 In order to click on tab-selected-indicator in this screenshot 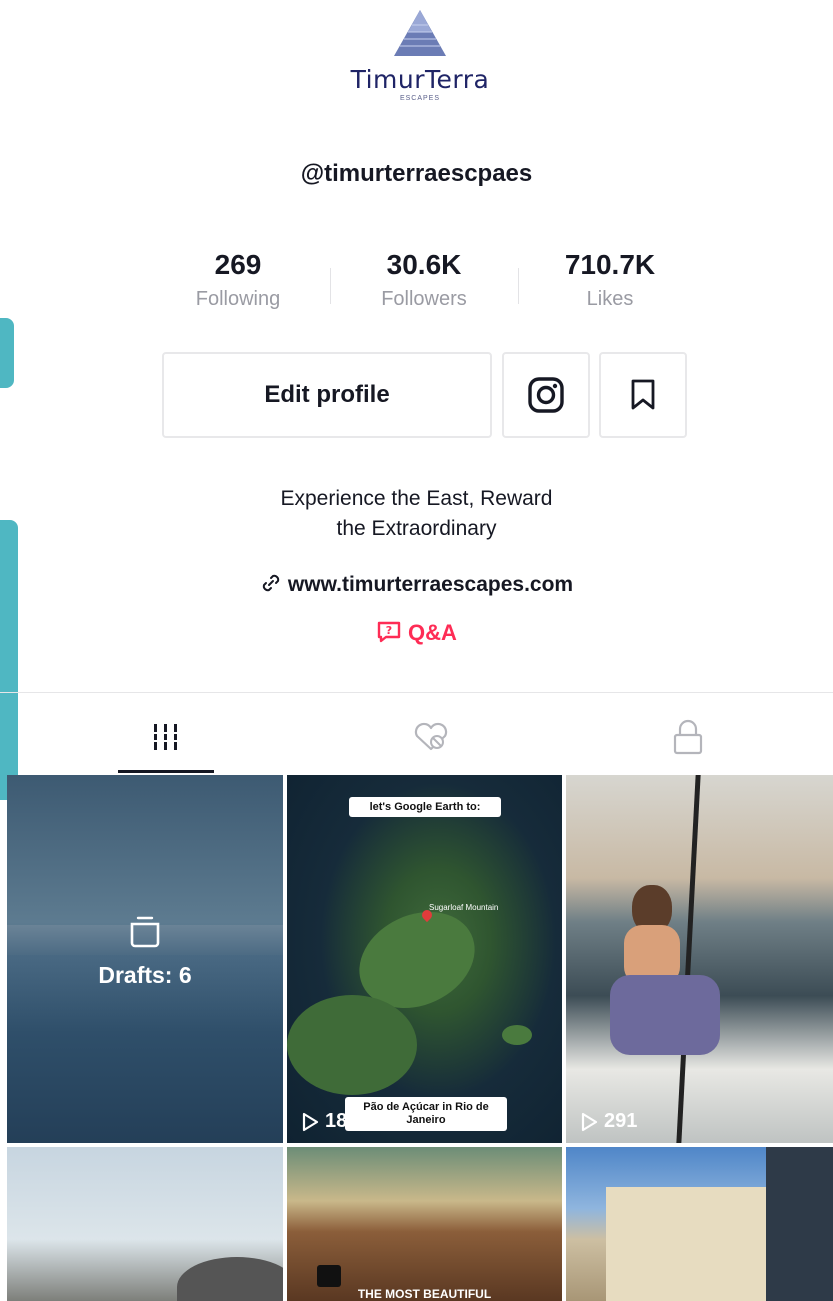, I will do `click(166, 771)`.